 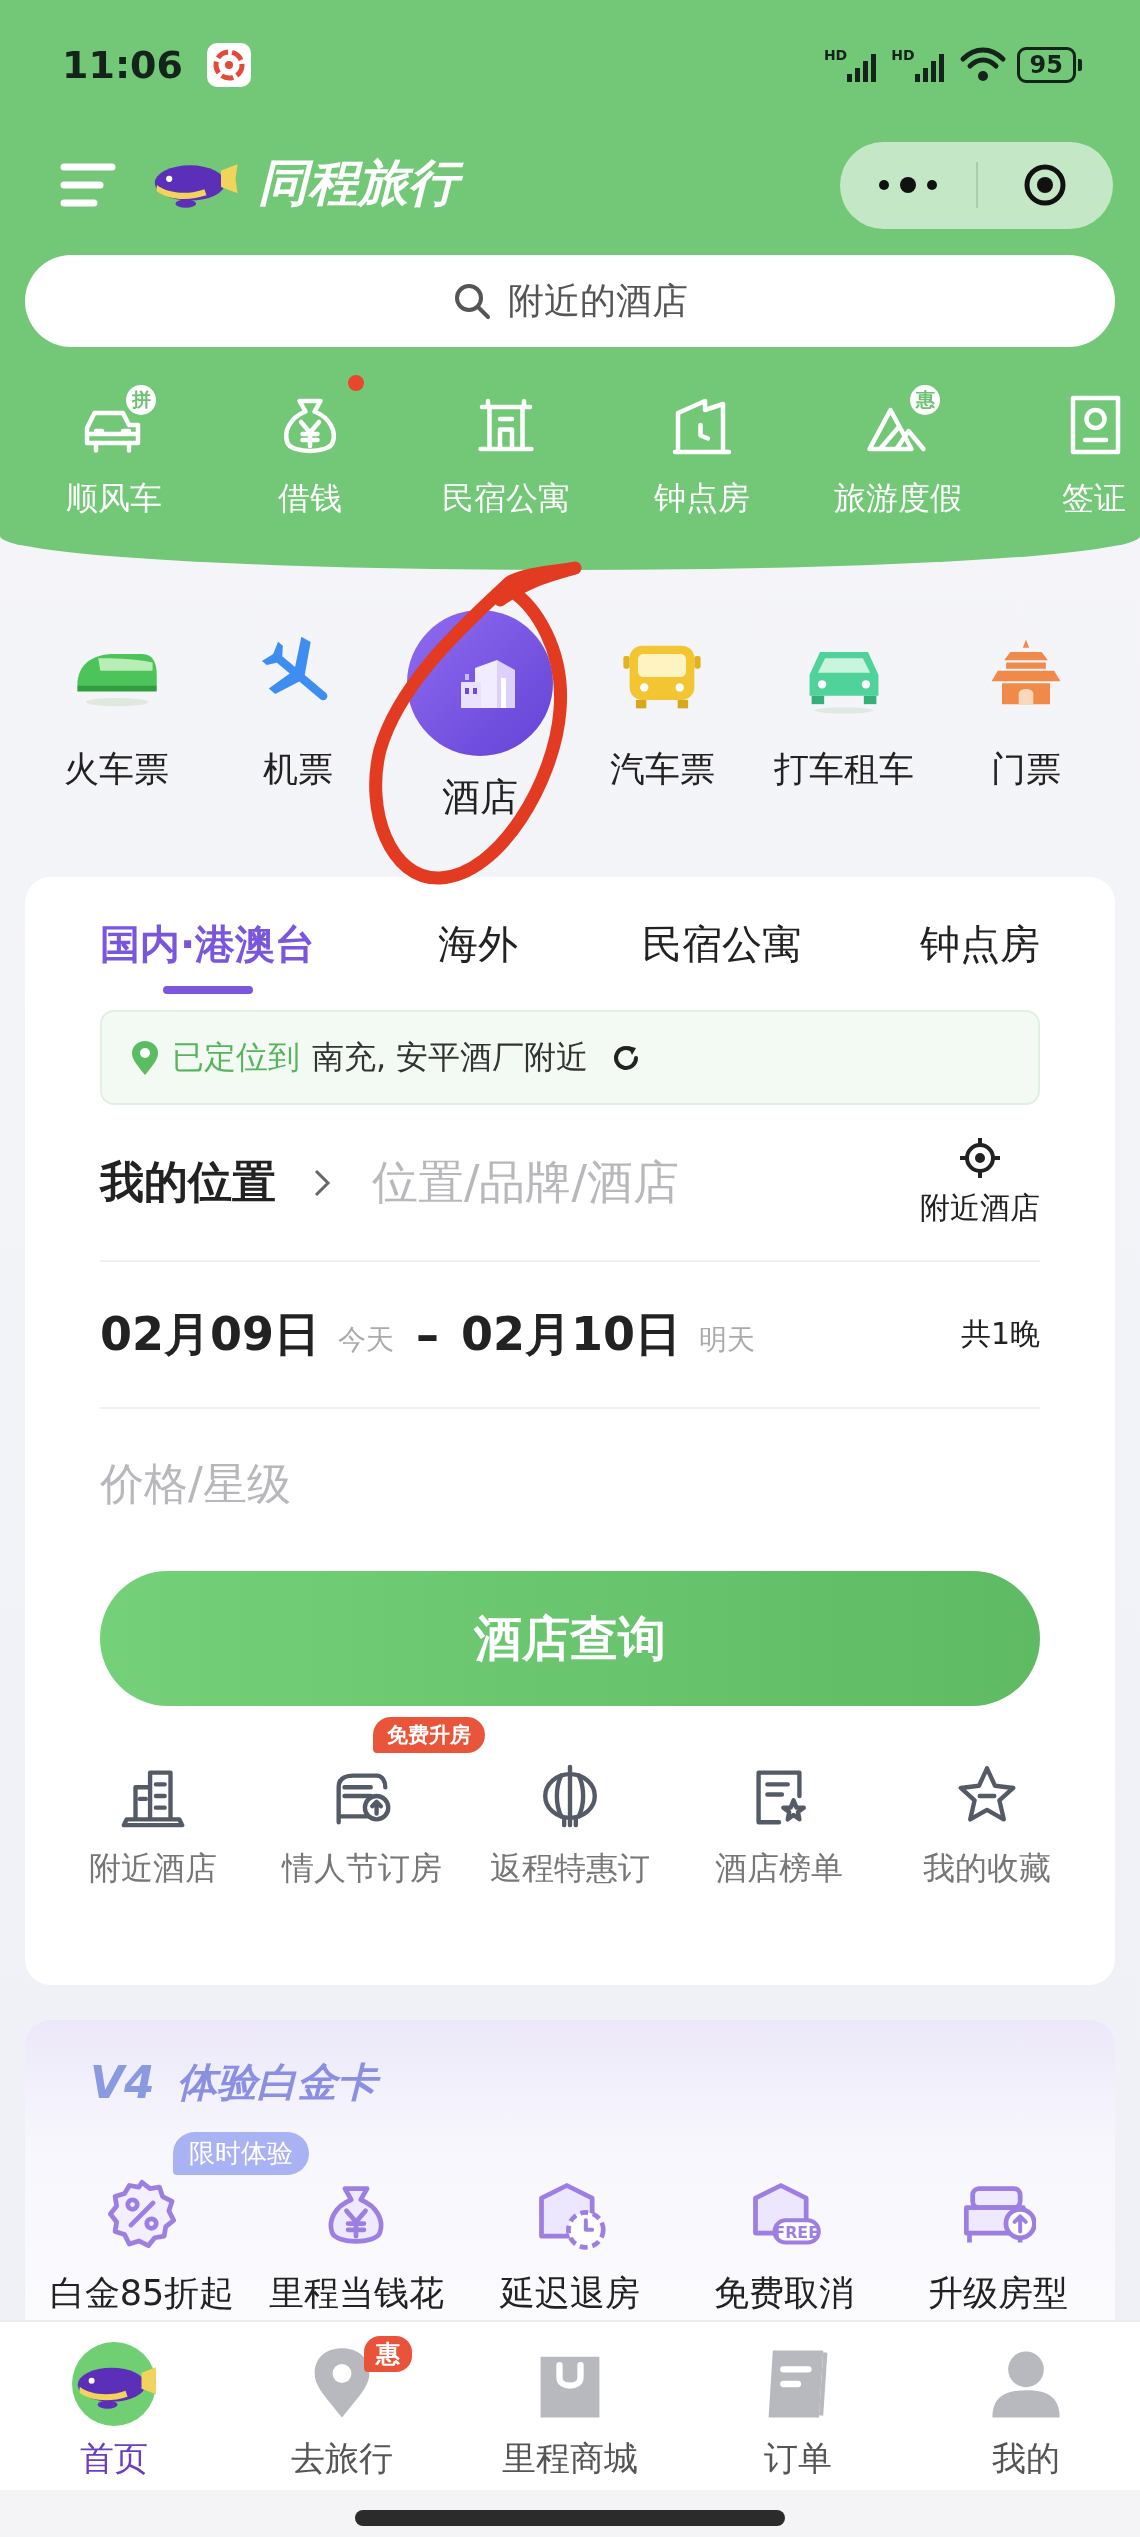 I want to click on quick-link: 附近酒店, so click(x=153, y=1869).